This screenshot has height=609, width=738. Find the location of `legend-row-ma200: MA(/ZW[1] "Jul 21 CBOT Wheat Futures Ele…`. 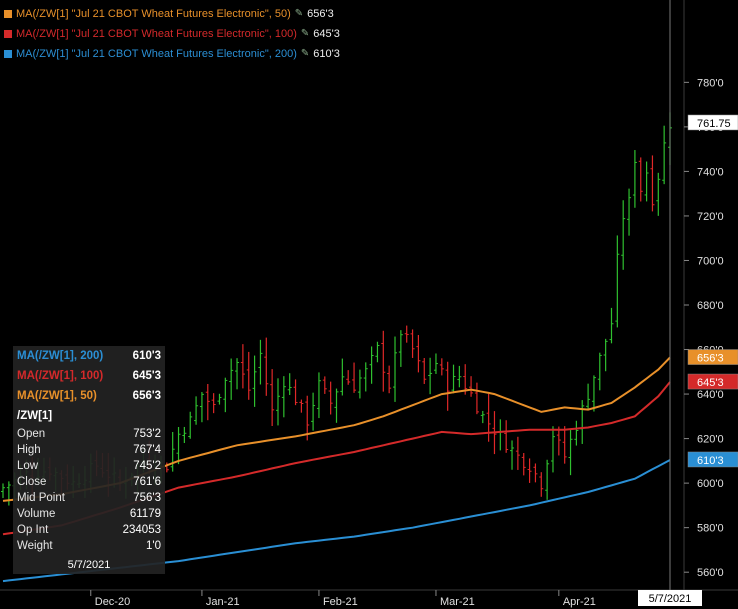

legend-row-ma200: MA(/ZW[1] "Jul 21 CBOT Wheat Futures Ele… is located at coordinates (172, 54).